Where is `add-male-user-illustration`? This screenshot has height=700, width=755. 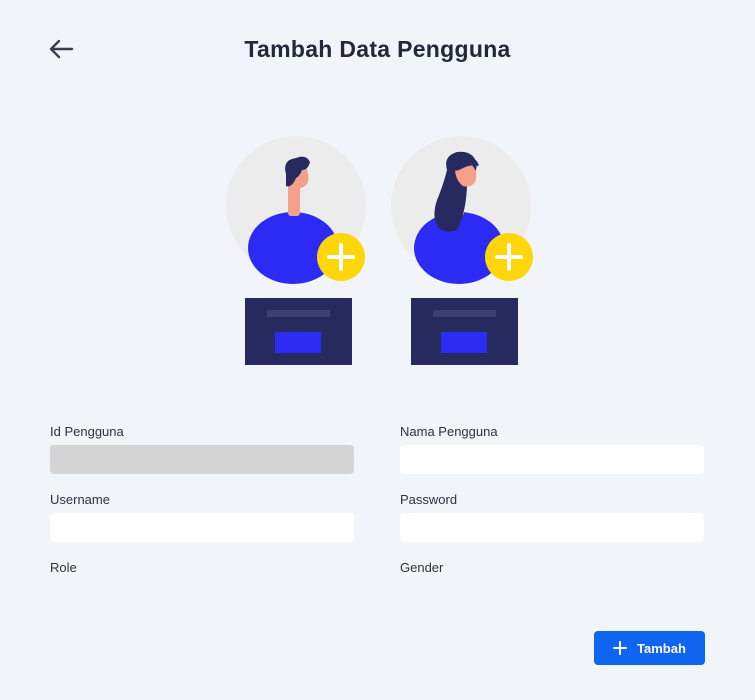 add-male-user-illustration is located at coordinates (300, 252).